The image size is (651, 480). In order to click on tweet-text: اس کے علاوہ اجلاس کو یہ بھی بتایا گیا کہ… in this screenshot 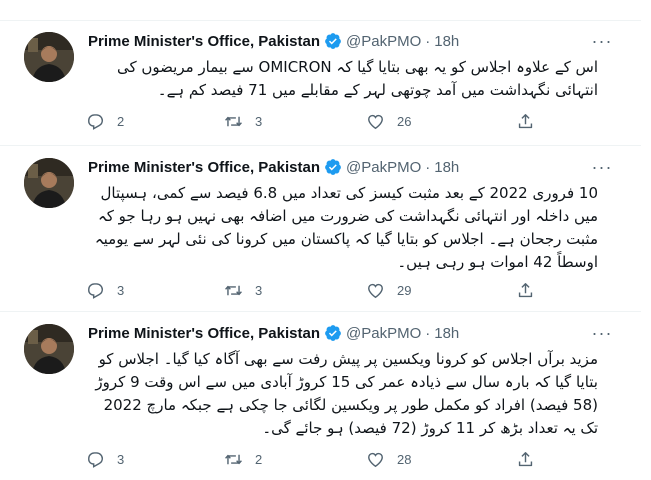, I will do `click(357, 78)`.